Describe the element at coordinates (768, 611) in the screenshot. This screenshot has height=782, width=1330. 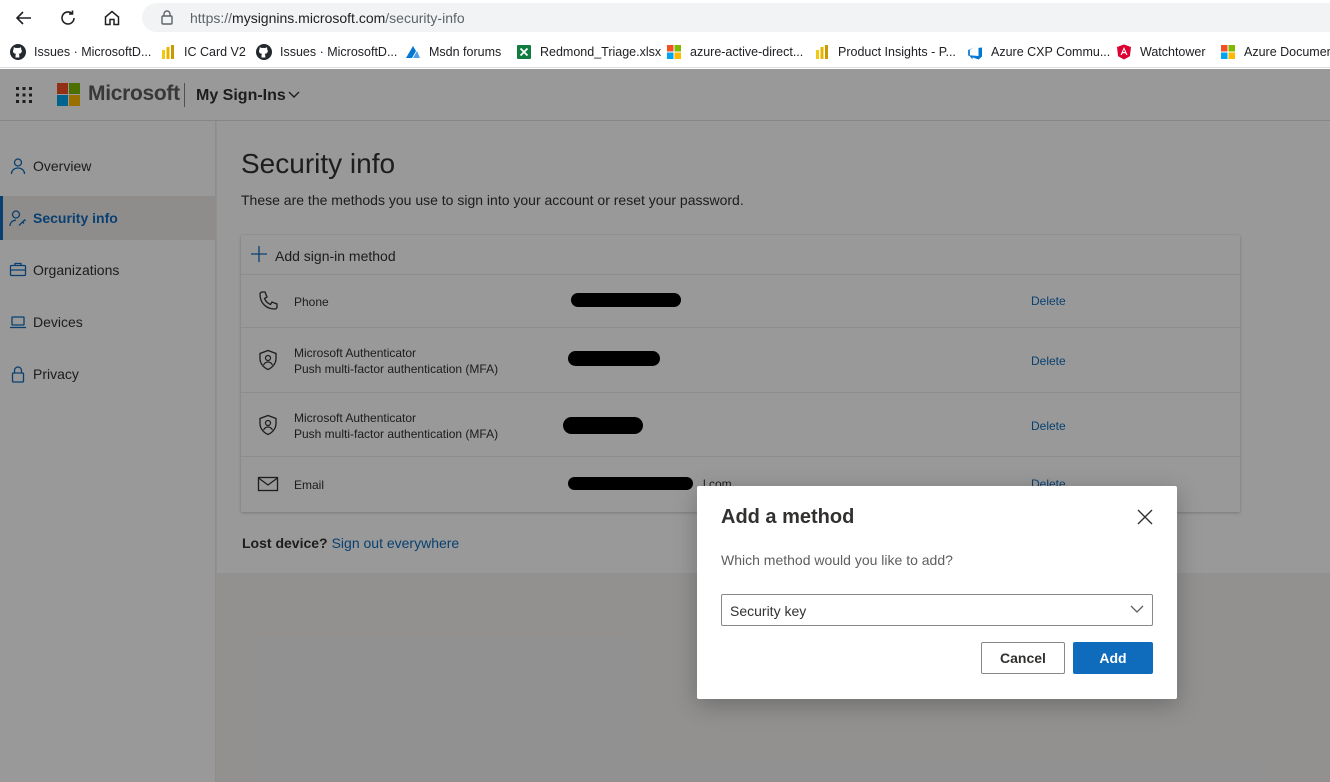
I see `method-select-value: Security key` at that location.